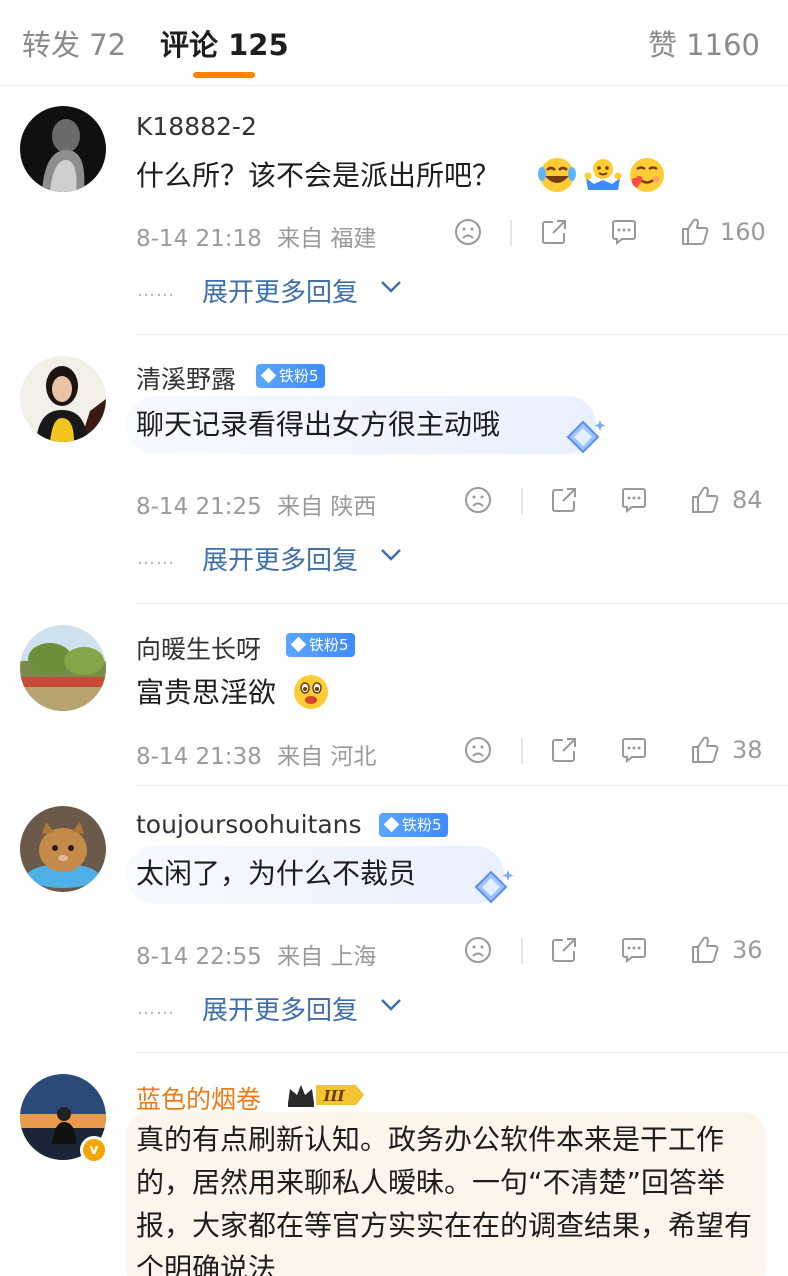 The image size is (788, 1276). Describe the element at coordinates (327, 757) in the screenshot. I see `comment-location: 来自 河北` at that location.